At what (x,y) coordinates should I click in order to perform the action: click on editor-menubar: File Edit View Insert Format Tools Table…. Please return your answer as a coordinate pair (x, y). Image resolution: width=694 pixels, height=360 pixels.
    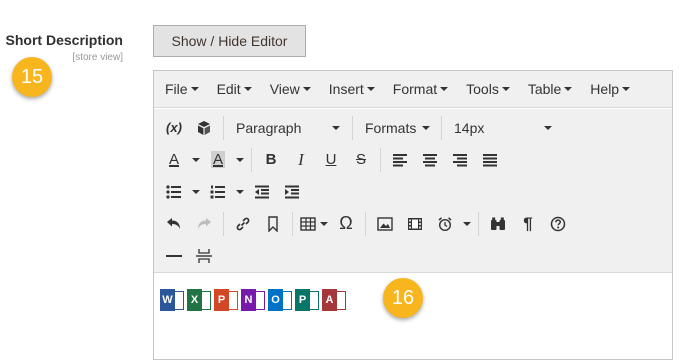
    Looking at the image, I should click on (413, 89).